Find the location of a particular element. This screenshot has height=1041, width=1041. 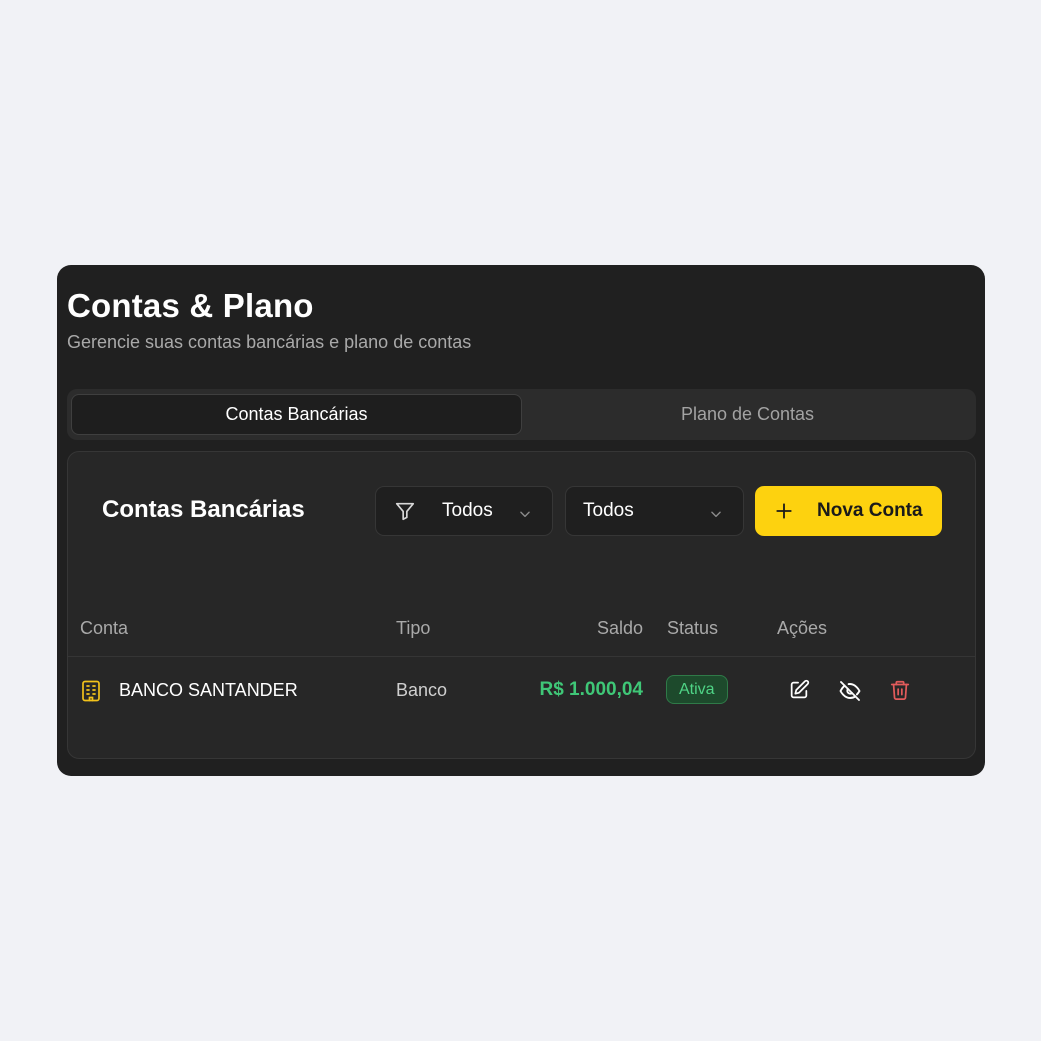

table-divider is located at coordinates (521, 656).